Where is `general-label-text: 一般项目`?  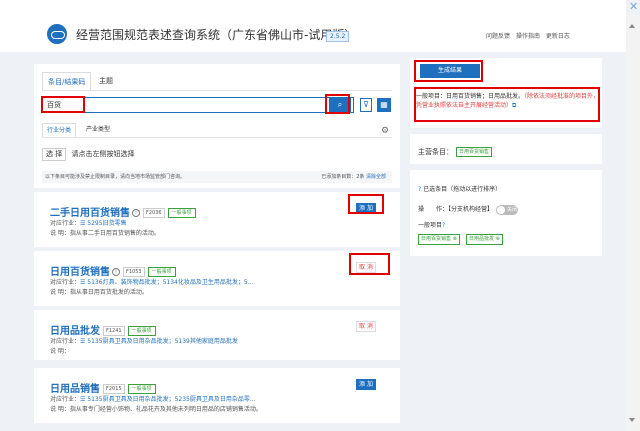 general-label-text: 一般项目 is located at coordinates (430, 225).